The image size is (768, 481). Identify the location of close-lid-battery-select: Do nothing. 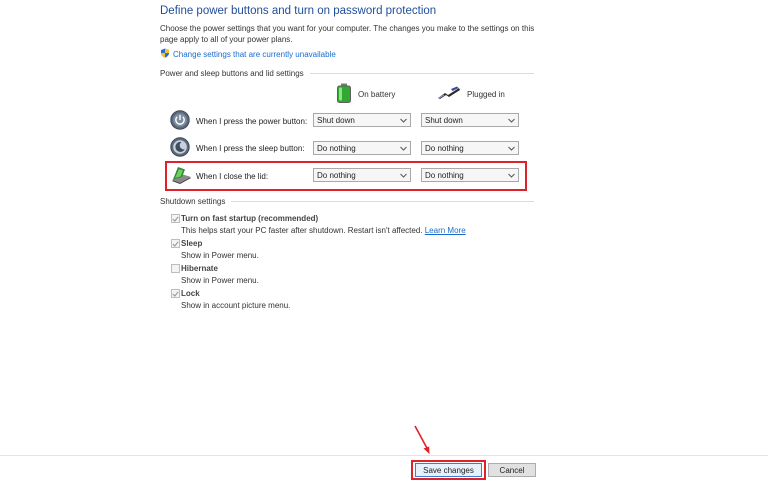
(362, 175).